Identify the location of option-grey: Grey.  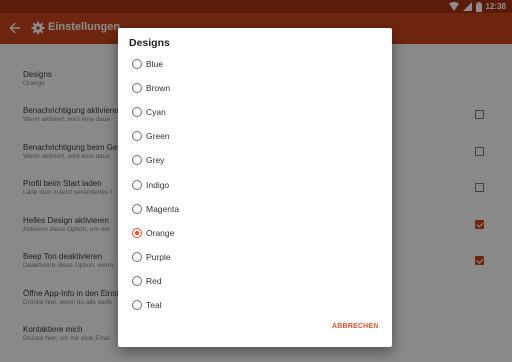
(255, 164).